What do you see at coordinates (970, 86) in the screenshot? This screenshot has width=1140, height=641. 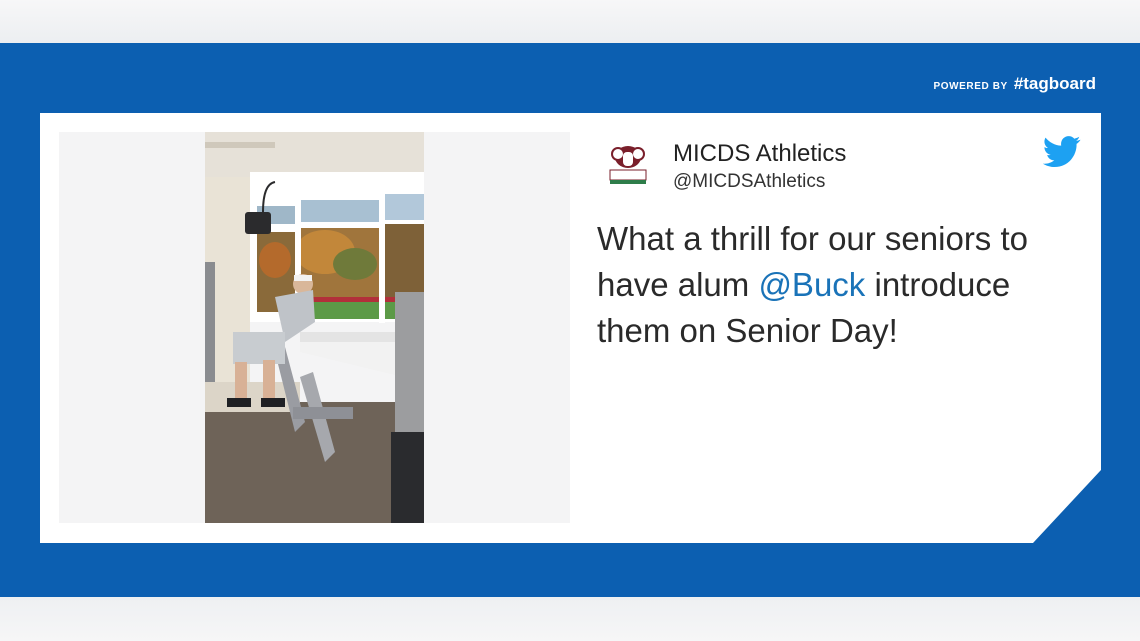 I see `powered-by-label: POWERED BY` at bounding box center [970, 86].